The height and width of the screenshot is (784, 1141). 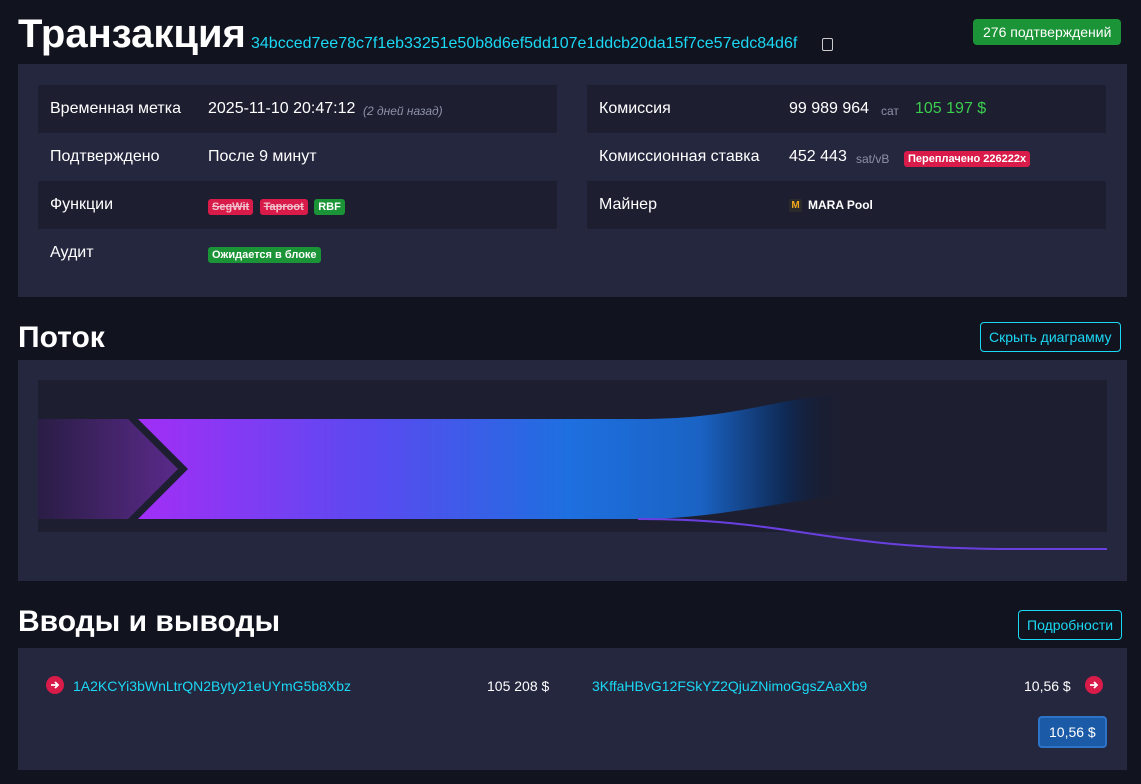 What do you see at coordinates (212, 686) in the screenshot?
I see `input-address-link: 1A2KCYi3bWnLtrQN2Byty21eUYmG5b8Xbz` at bounding box center [212, 686].